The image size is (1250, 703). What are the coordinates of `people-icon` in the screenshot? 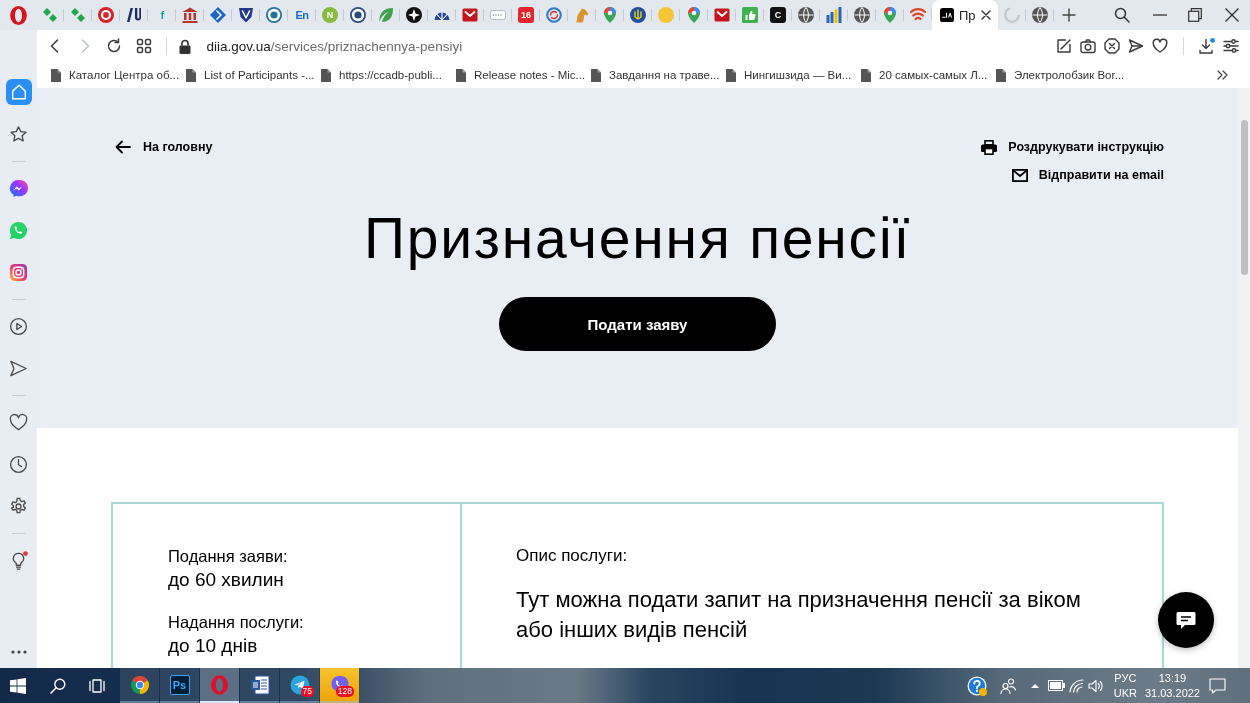 It's located at (1007, 685).